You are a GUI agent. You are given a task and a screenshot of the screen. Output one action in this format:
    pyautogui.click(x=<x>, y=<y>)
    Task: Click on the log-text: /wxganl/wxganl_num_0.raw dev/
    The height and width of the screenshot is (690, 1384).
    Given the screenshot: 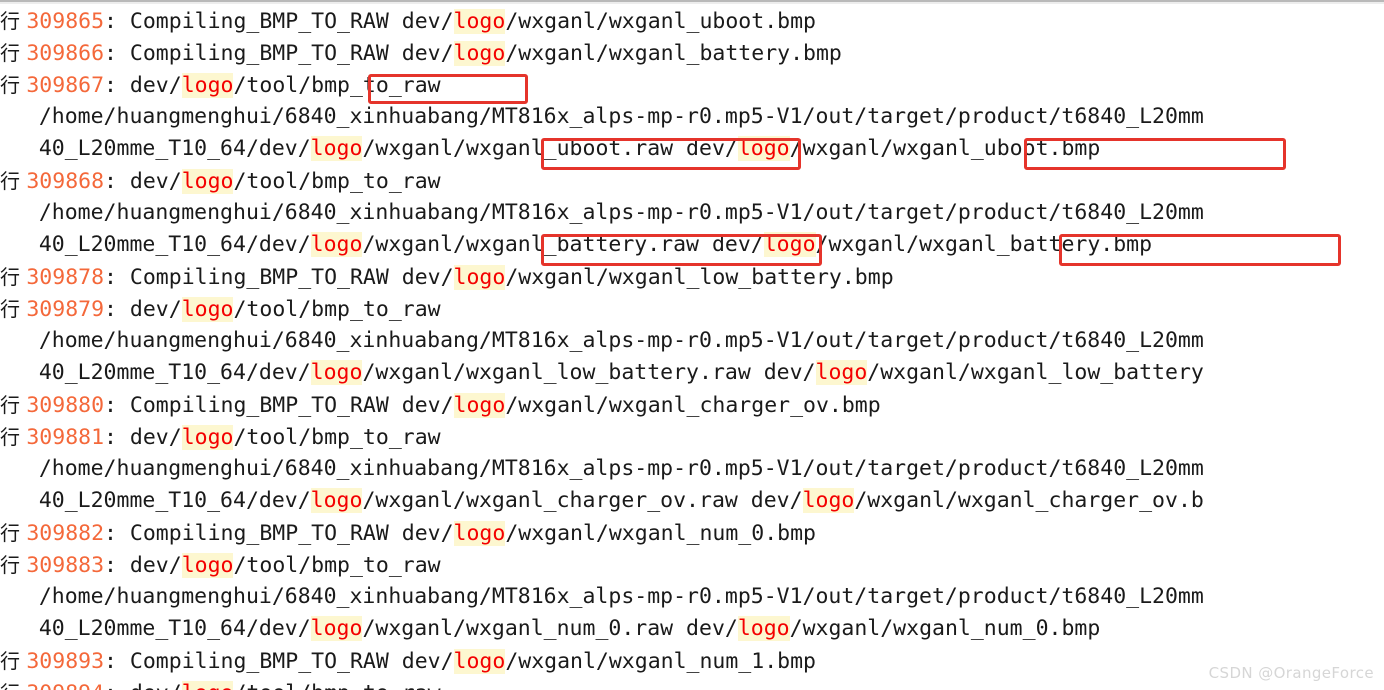 What is the action you would take?
    pyautogui.click(x=550, y=628)
    